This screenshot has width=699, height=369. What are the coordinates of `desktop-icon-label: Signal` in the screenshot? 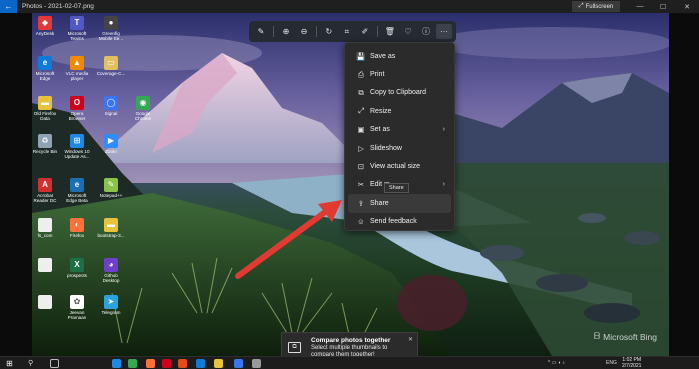 It's located at (111, 113).